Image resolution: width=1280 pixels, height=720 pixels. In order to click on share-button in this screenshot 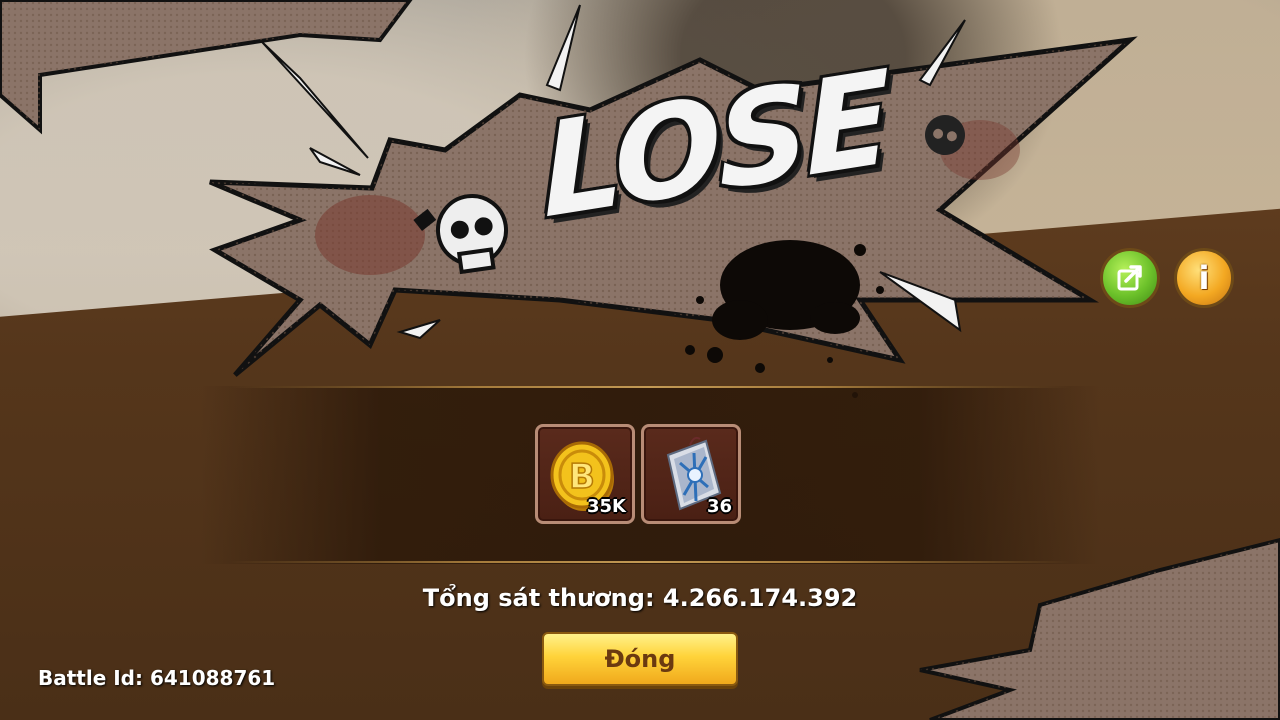, I will do `click(1130, 278)`.